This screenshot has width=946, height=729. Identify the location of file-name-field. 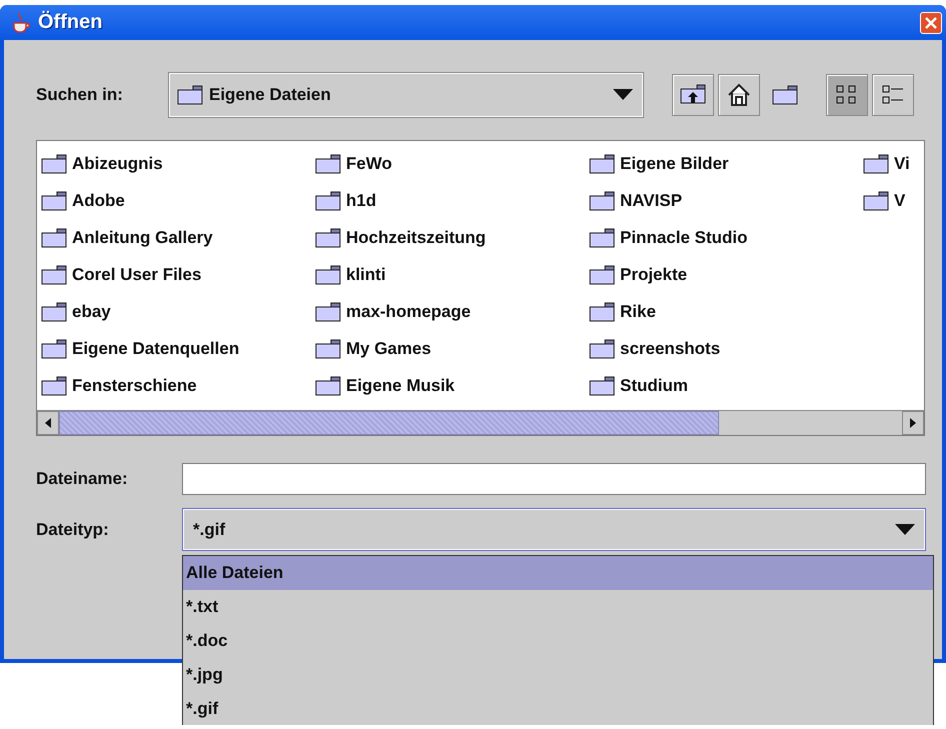
(554, 479).